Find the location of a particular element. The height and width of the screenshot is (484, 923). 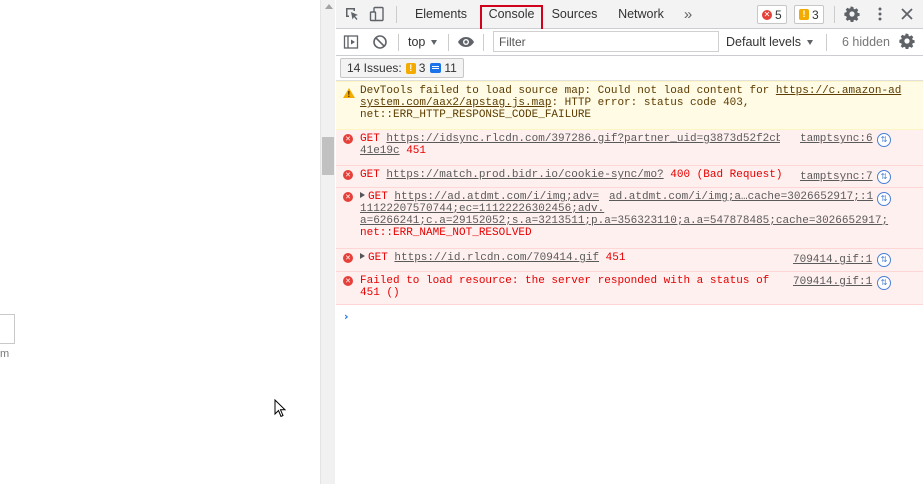

page-text-fragment: m is located at coordinates (5, 354).